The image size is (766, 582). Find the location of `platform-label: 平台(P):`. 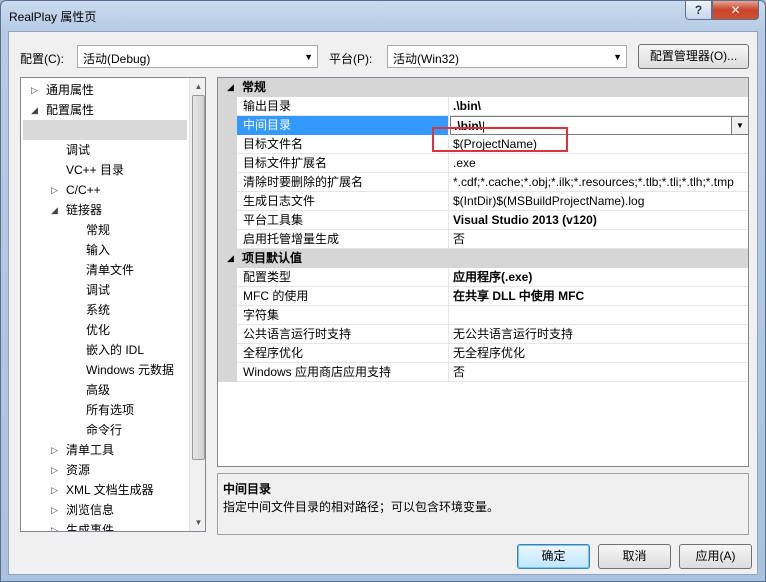

platform-label: 平台(P): is located at coordinates (351, 59).